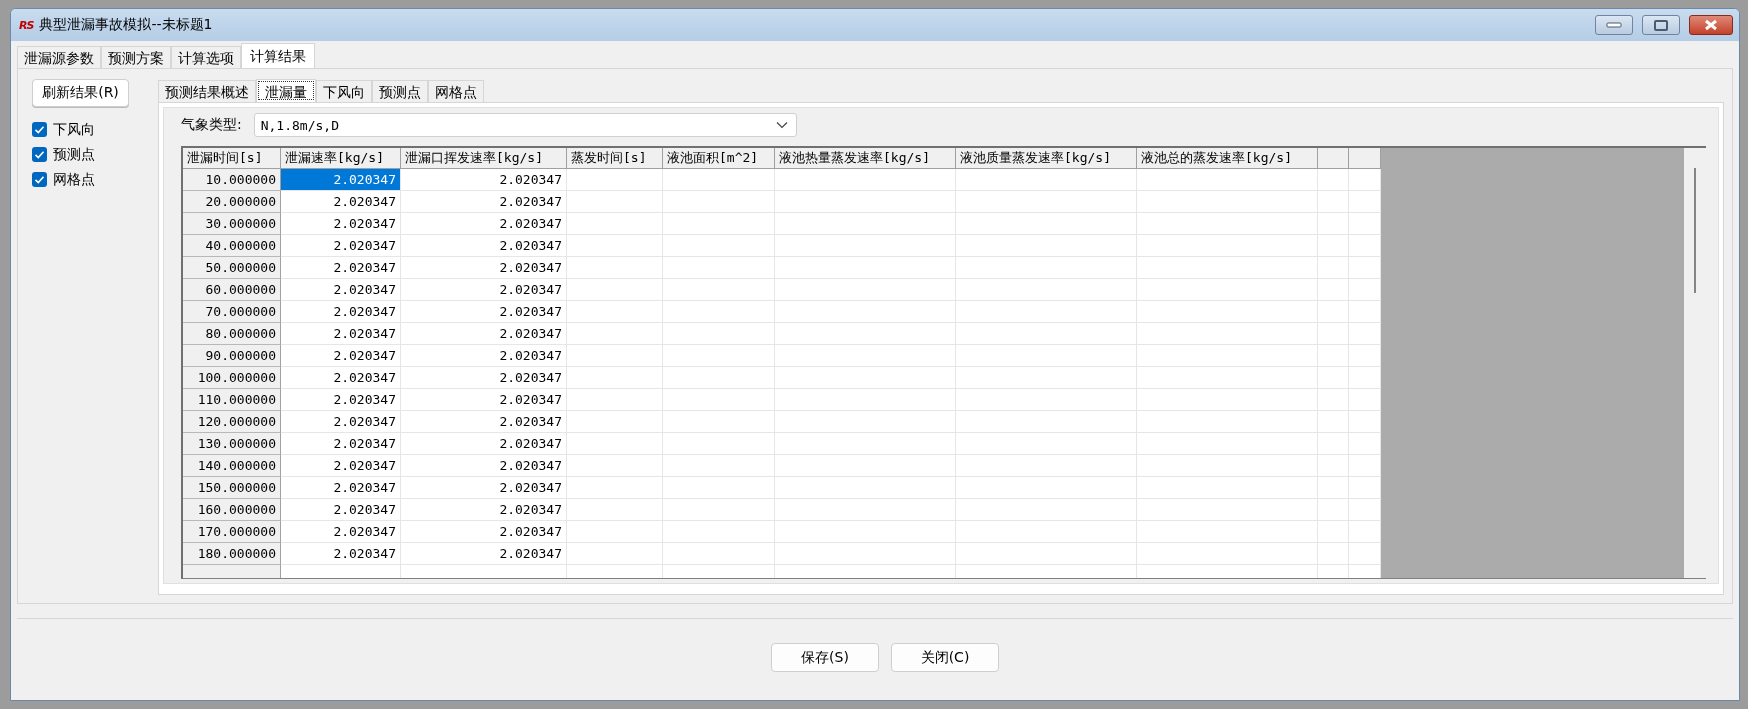 This screenshot has height=709, width=1748. I want to click on tab: 预测点, so click(400, 91).